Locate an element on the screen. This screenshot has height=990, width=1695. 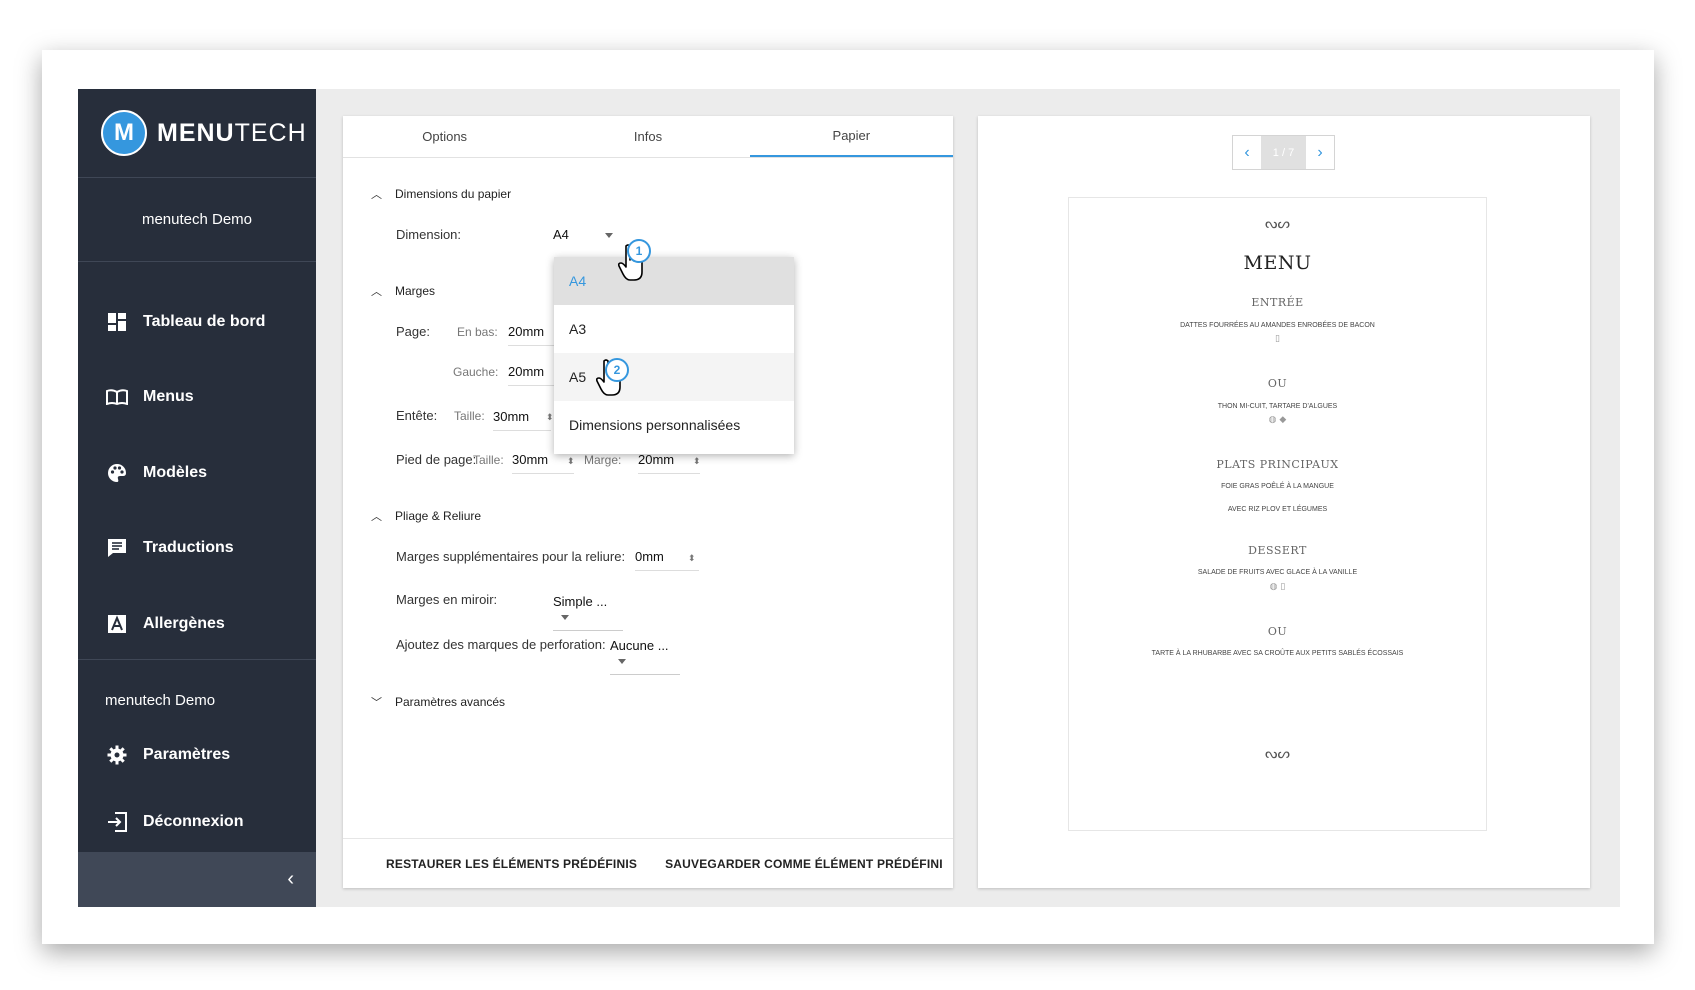
dropdown-option-a3: A3 is located at coordinates (674, 329).